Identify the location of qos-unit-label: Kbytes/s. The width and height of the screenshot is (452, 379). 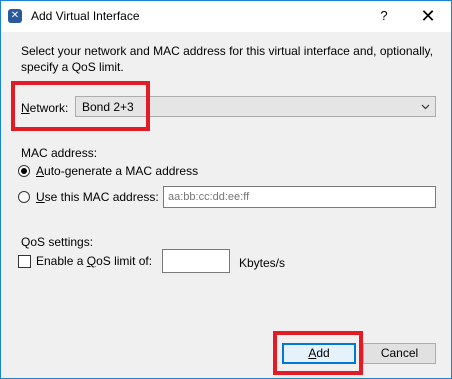
(262, 263).